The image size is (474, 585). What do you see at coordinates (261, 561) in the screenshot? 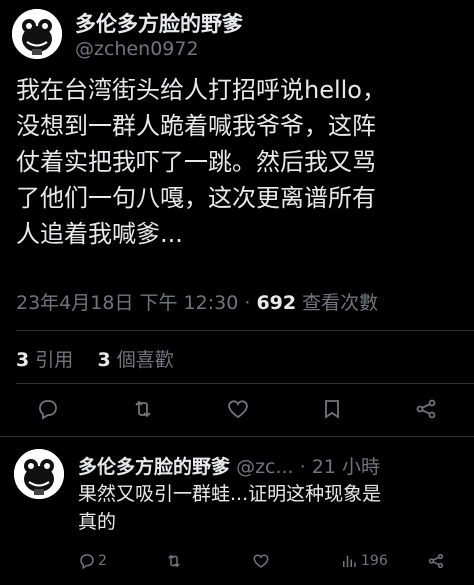
I see `reply-heart-icon` at bounding box center [261, 561].